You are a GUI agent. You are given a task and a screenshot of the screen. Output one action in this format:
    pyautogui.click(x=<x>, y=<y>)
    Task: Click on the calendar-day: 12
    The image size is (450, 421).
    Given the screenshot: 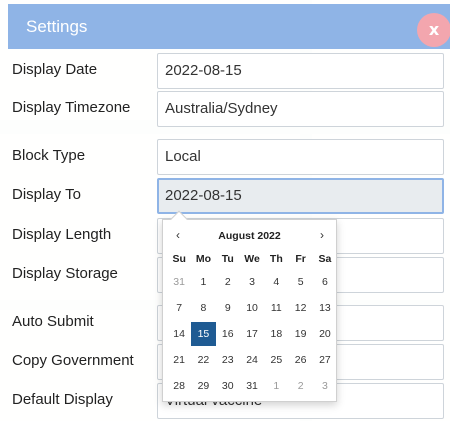 What is the action you would take?
    pyautogui.click(x=300, y=308)
    